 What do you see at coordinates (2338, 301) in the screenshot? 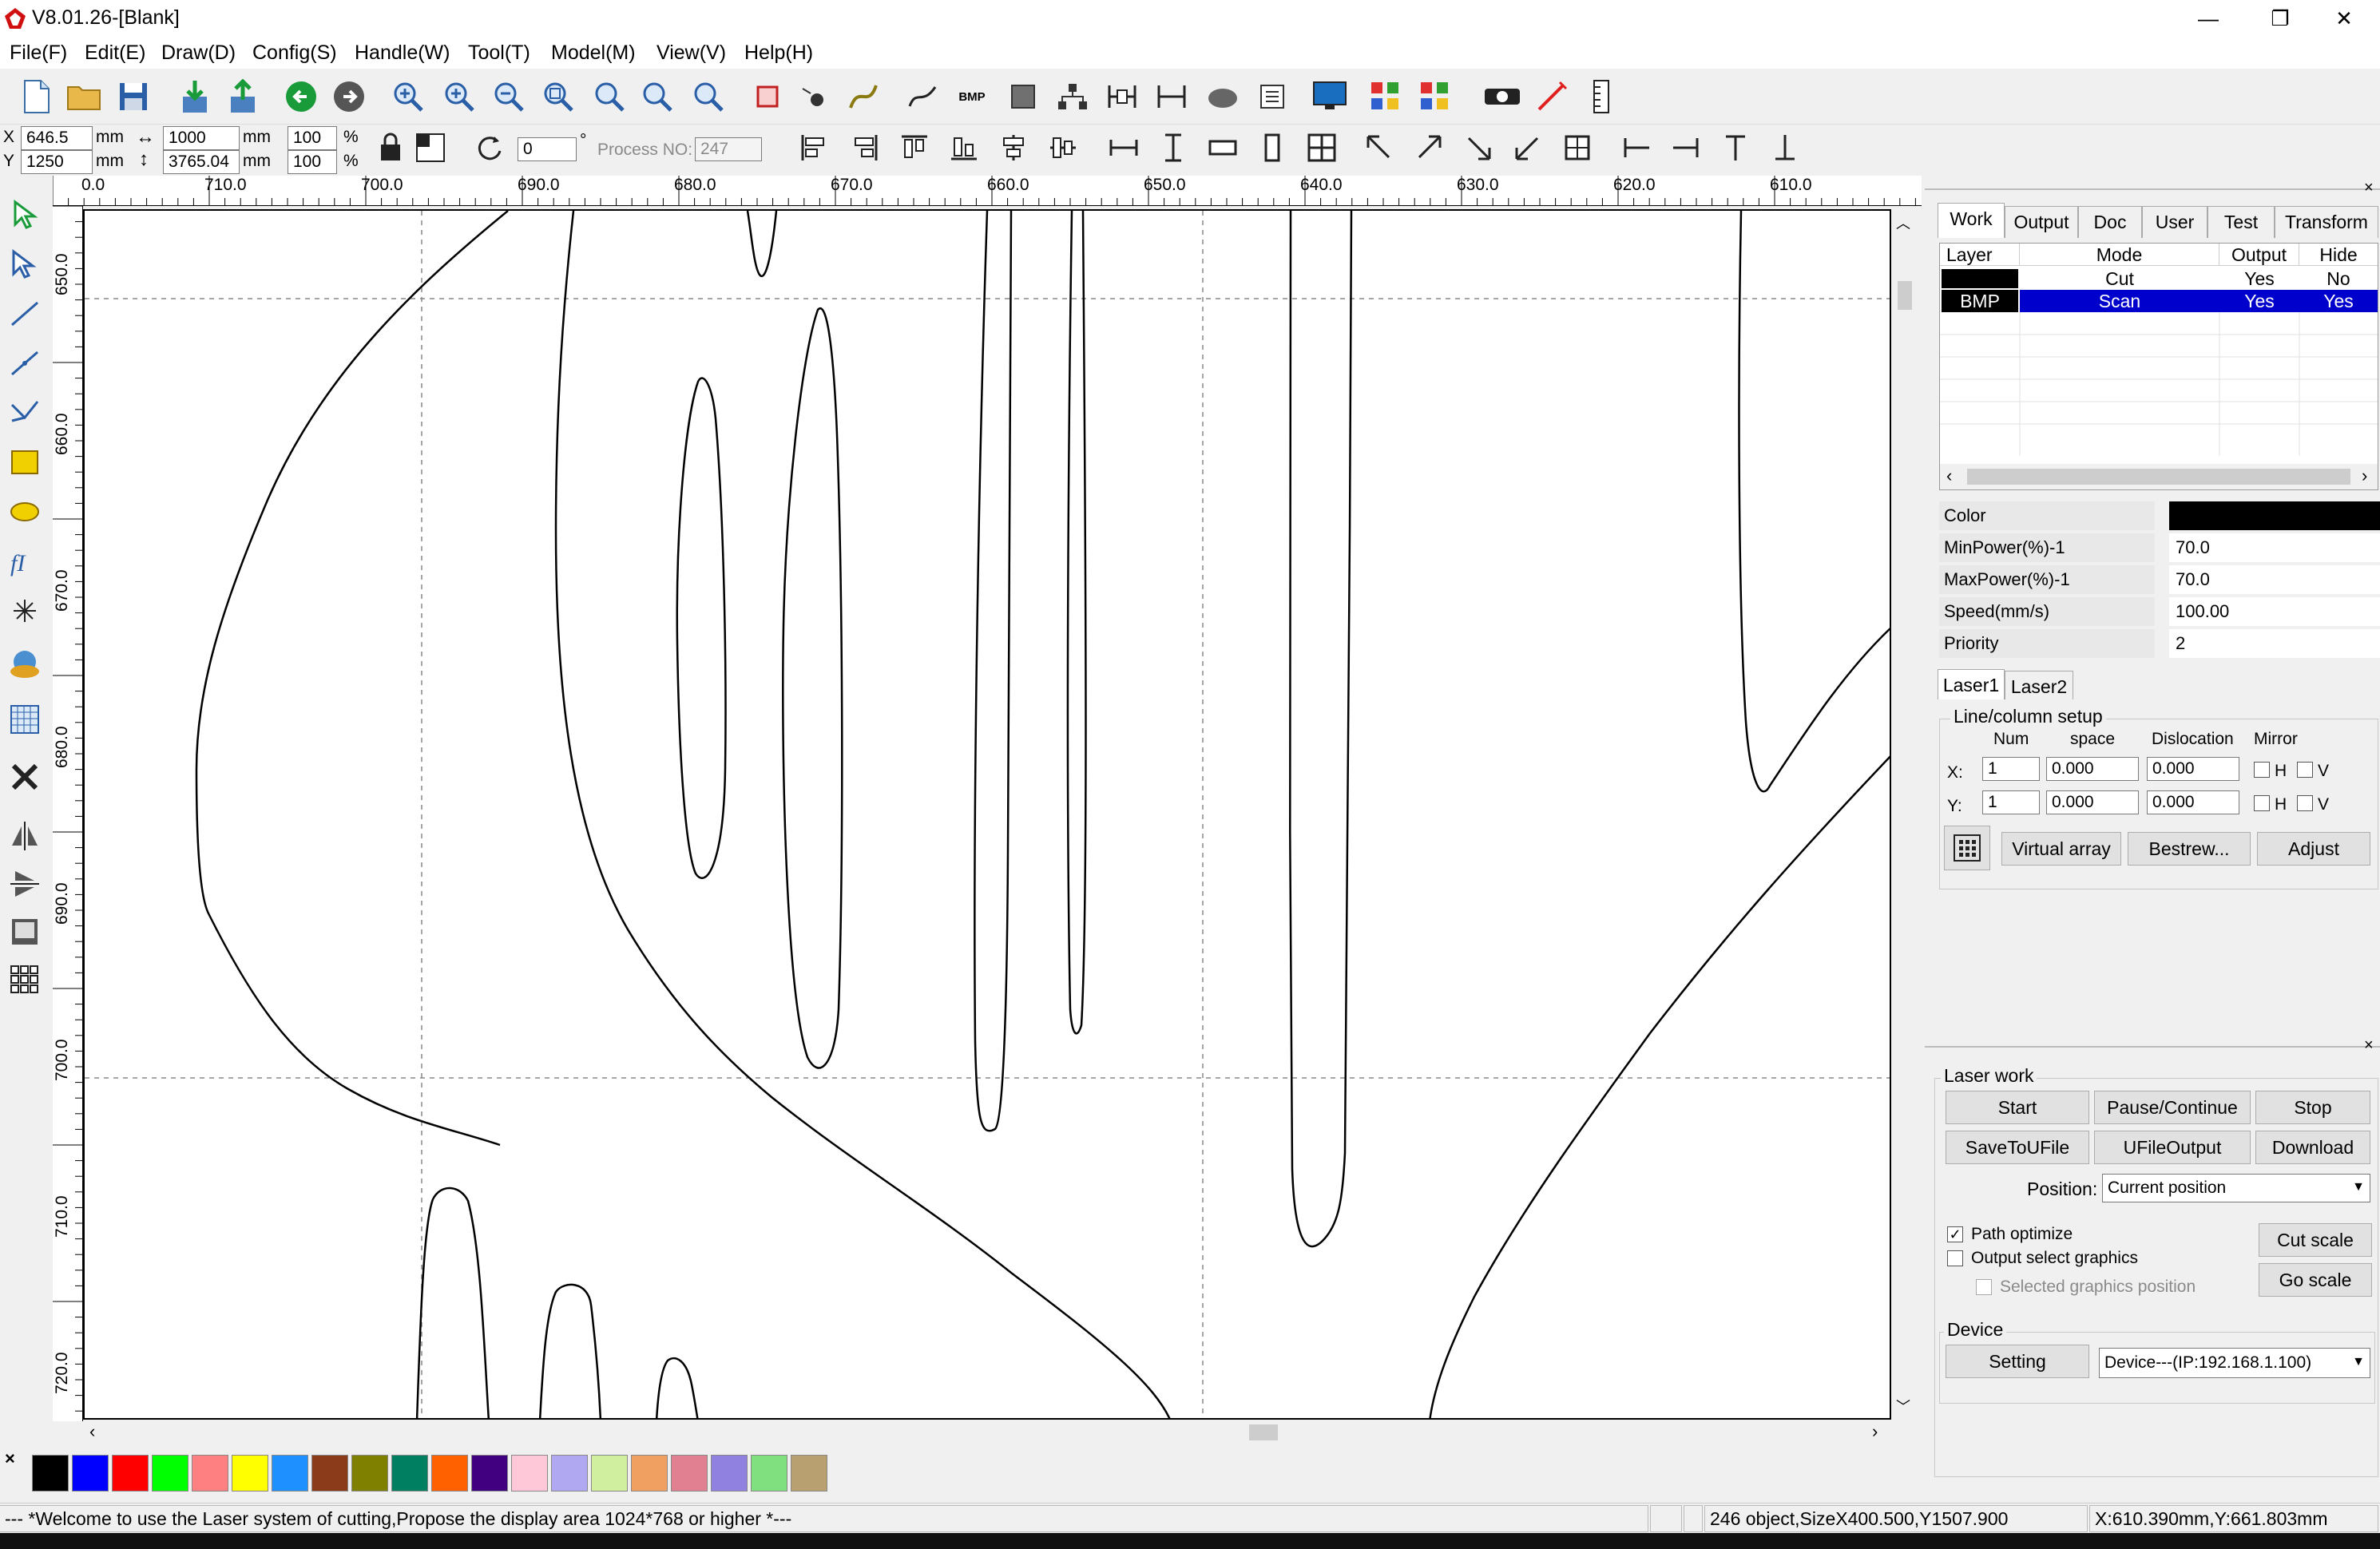
I see `layer-hide: Yes` at bounding box center [2338, 301].